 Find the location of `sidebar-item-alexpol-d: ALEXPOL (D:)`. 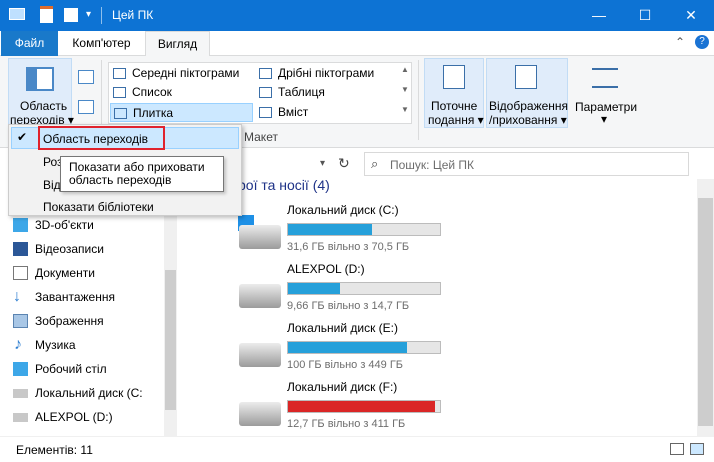

sidebar-item-alexpol-d: ALEXPOL (D:) is located at coordinates (63, 417).